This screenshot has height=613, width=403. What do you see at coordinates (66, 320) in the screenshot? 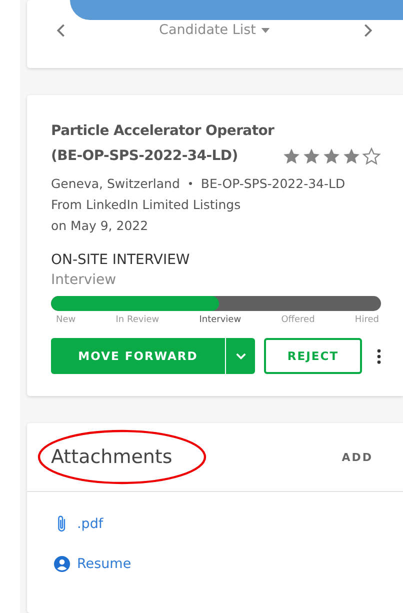
I see `stage-label: New` at bounding box center [66, 320].